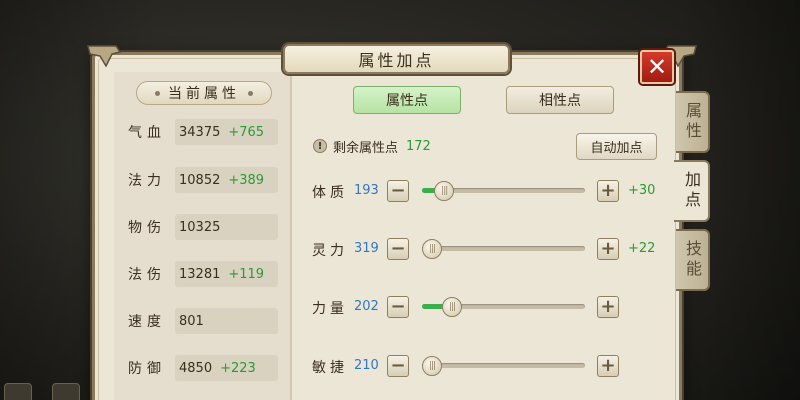  Describe the element at coordinates (330, 251) in the screenshot. I see `attribute-label: 灵力` at that location.